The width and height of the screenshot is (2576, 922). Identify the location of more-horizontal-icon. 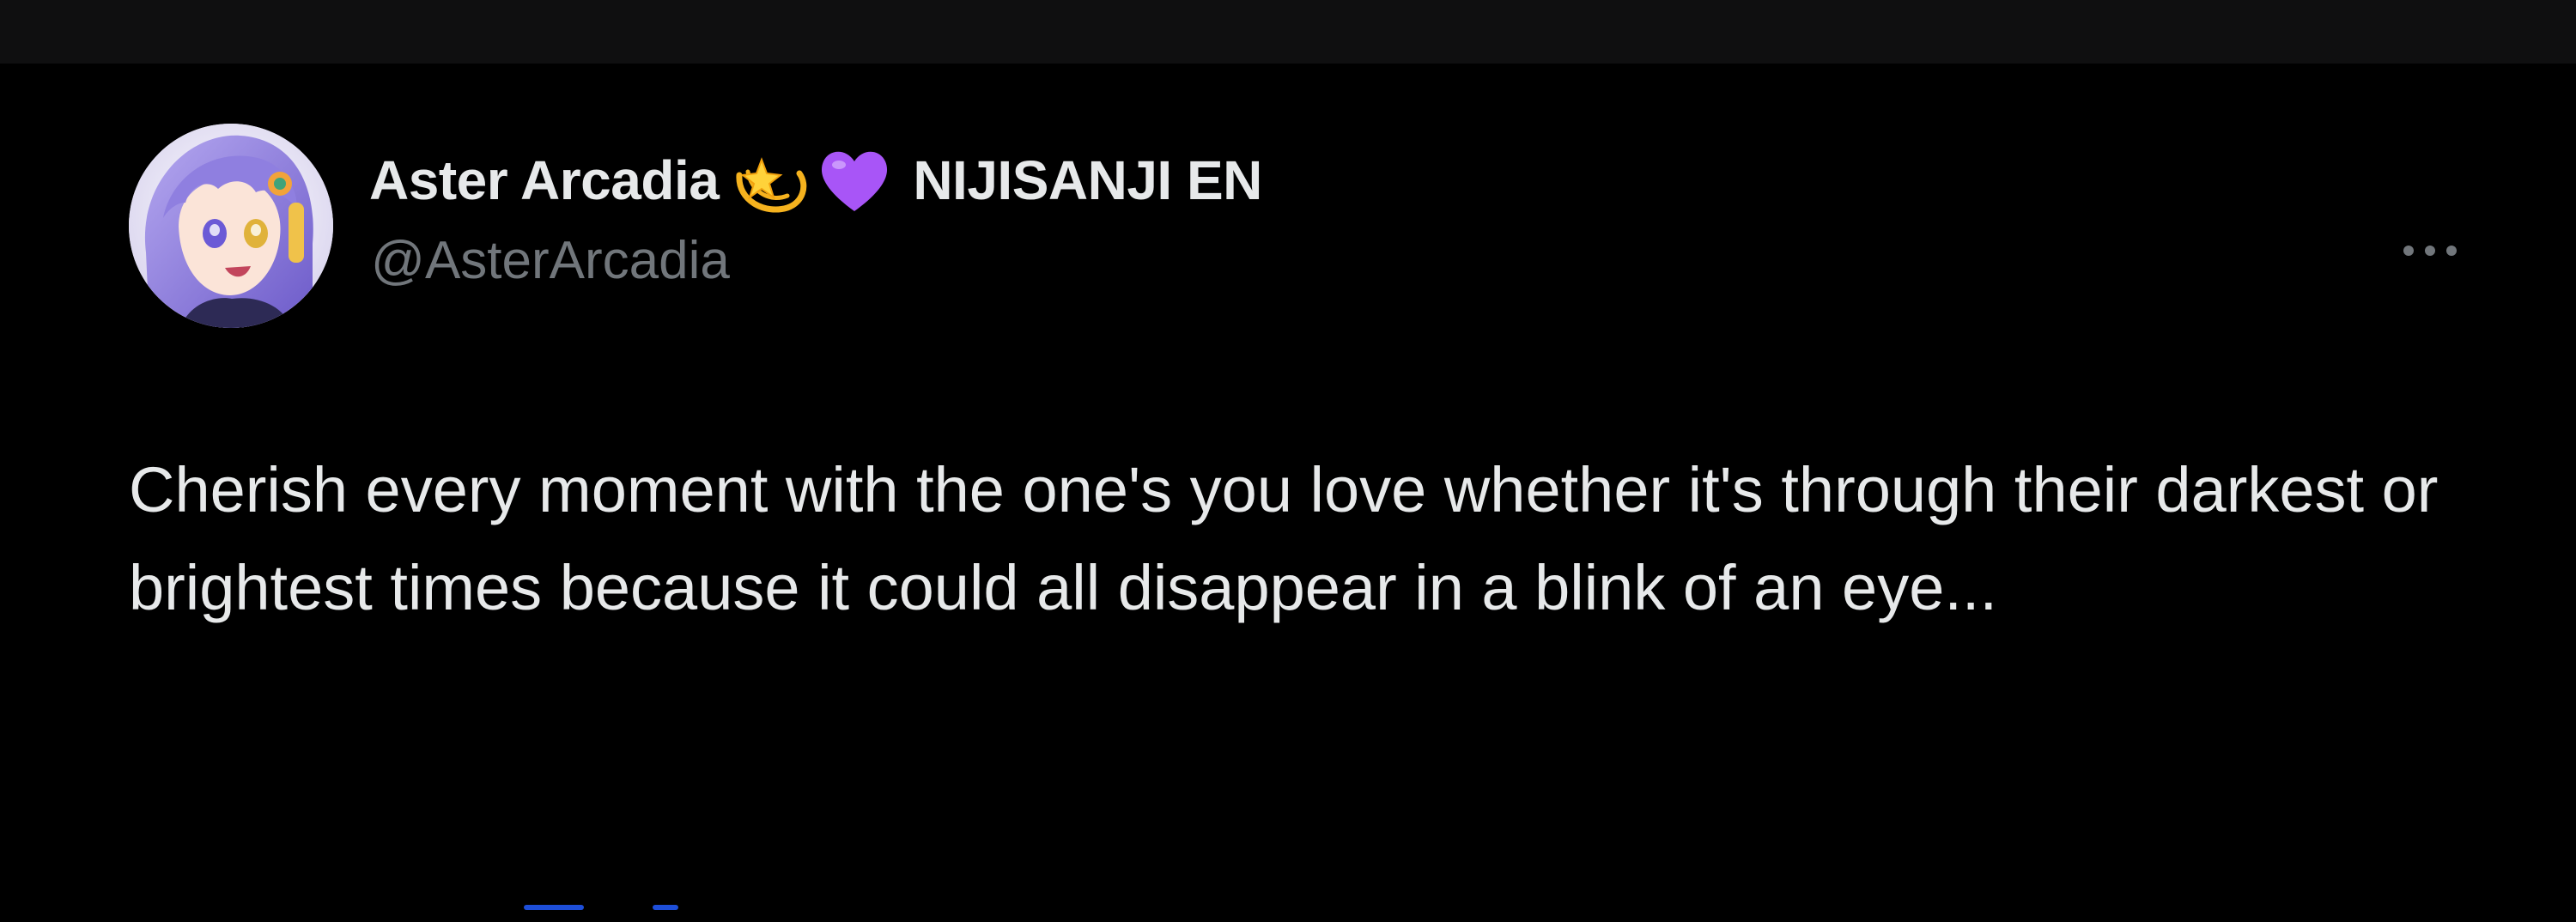
(2430, 251).